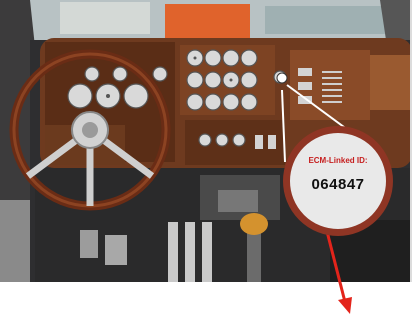 This screenshot has width=412, height=316. I want to click on ecm-callout-title: ECM-Linked ID:, so click(338, 160).